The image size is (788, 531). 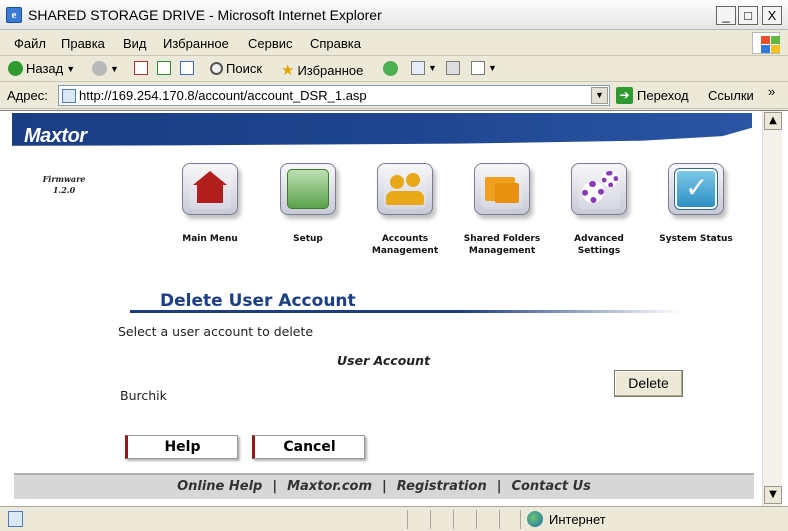 I want to click on nav-label: Shared Folders Management, so click(x=502, y=245).